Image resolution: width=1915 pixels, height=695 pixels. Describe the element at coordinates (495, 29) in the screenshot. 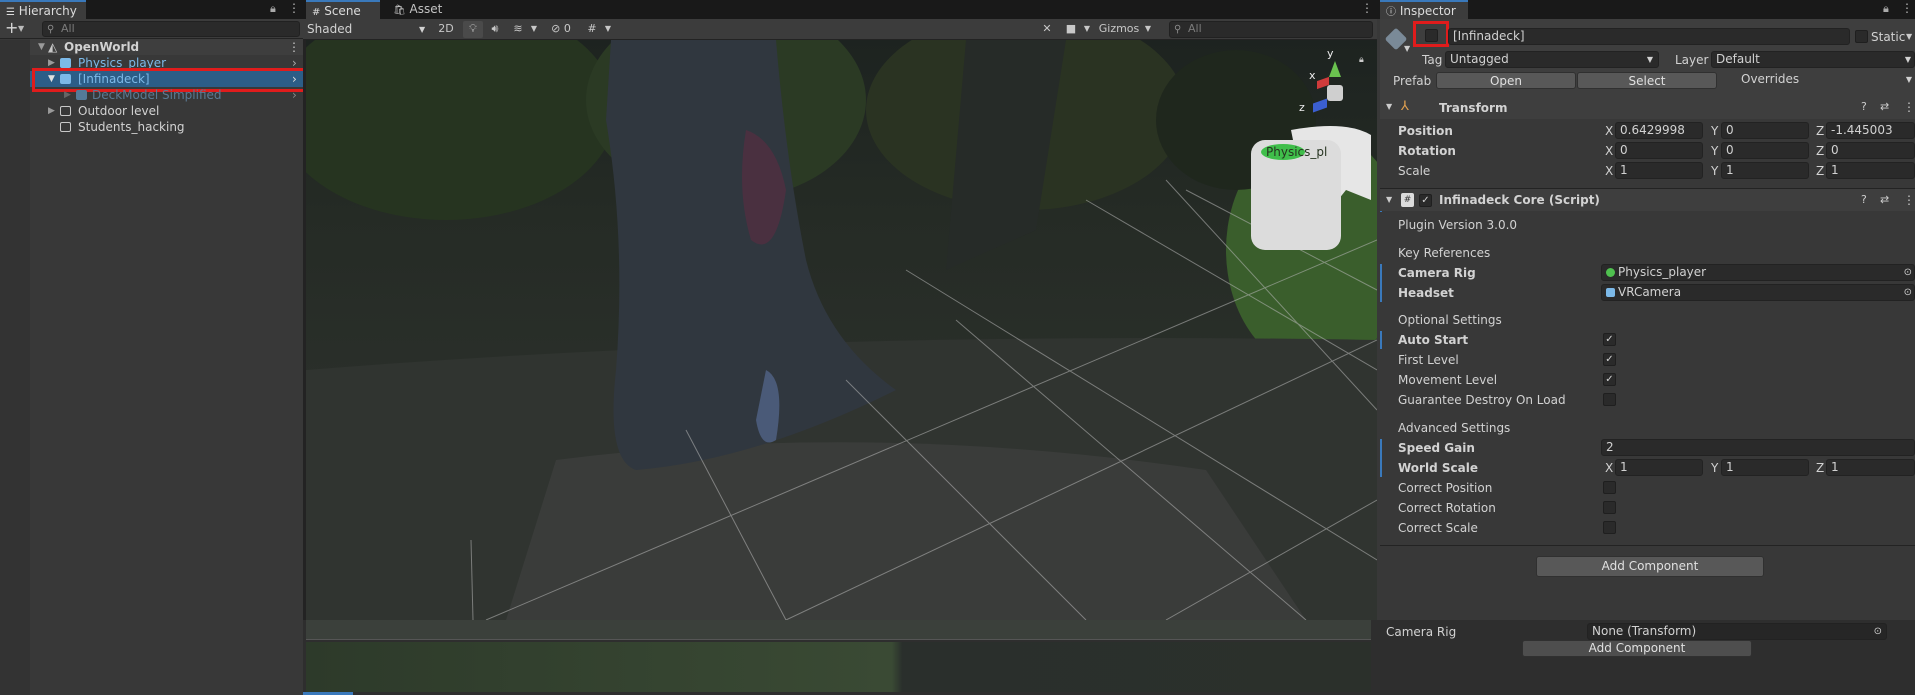

I see `audio-toggle: 🔊︎` at that location.